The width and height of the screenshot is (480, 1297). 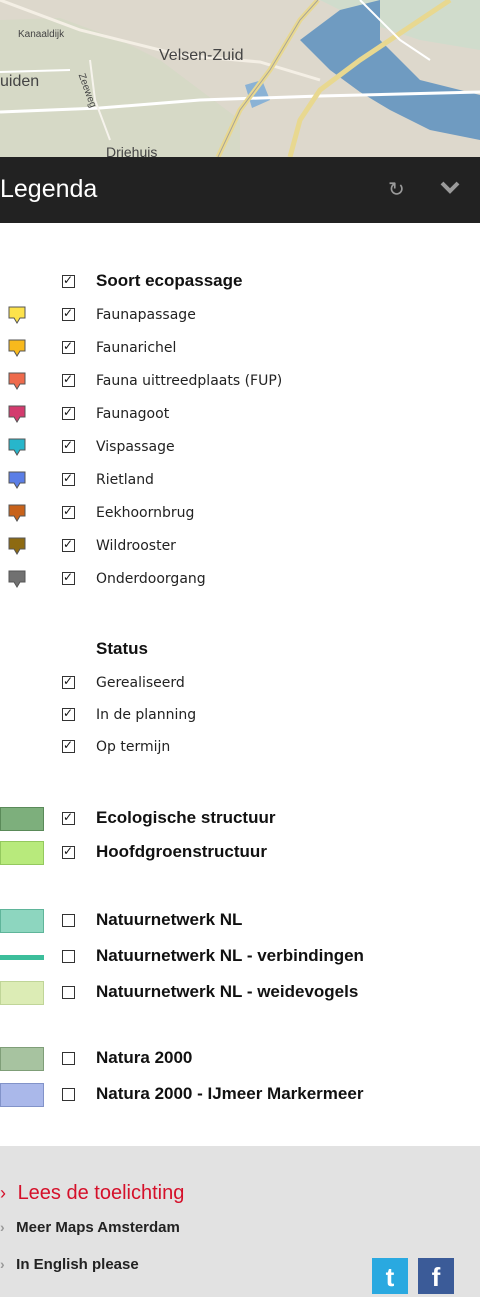 What do you see at coordinates (136, 348) in the screenshot?
I see `legend-label: Faunarichel` at bounding box center [136, 348].